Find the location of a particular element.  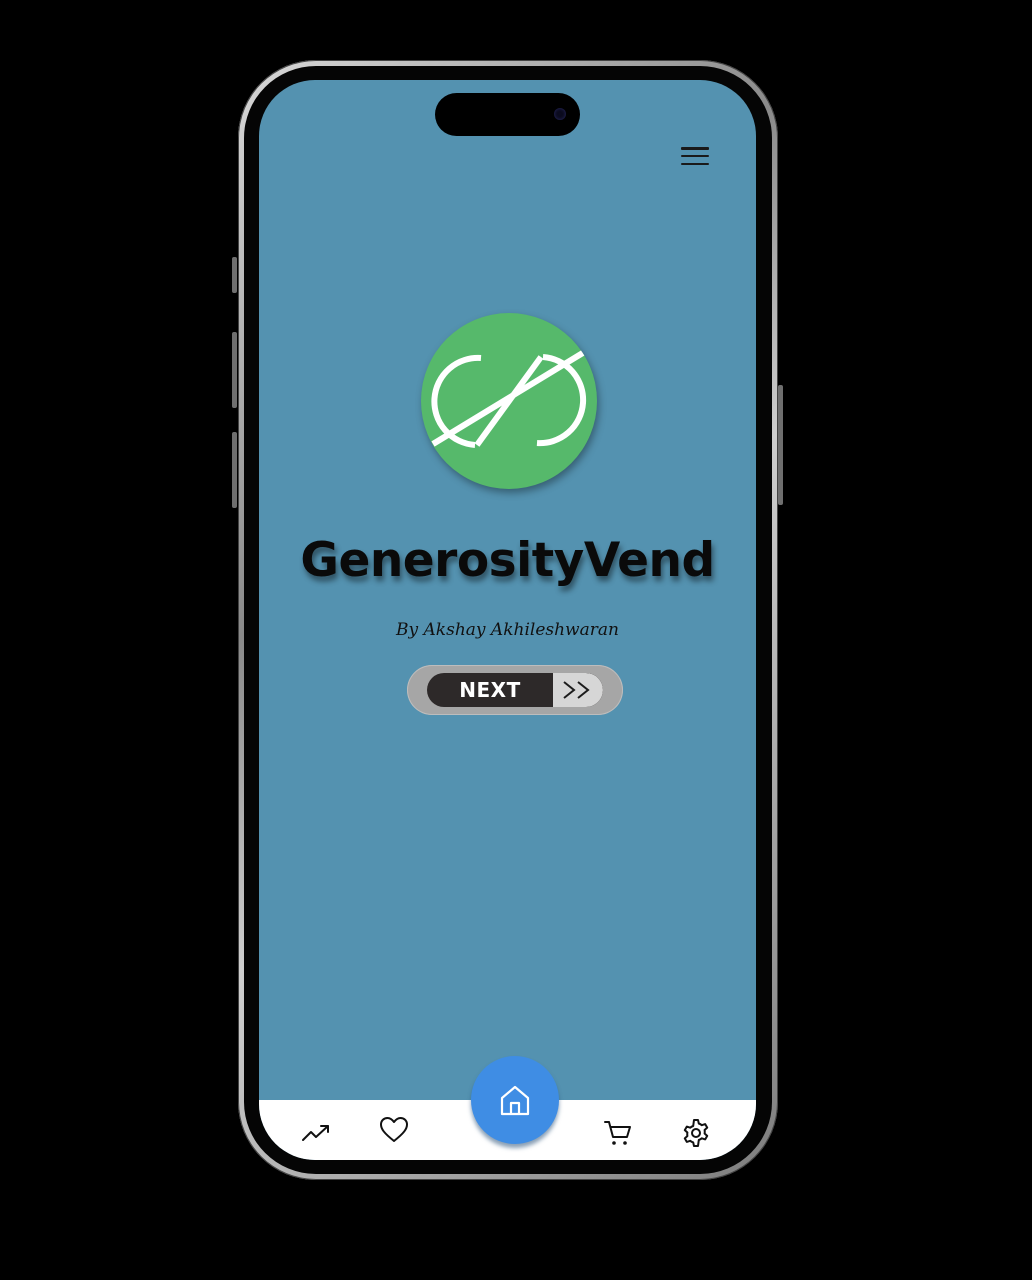

next-button: NEXT is located at coordinates (515, 690).